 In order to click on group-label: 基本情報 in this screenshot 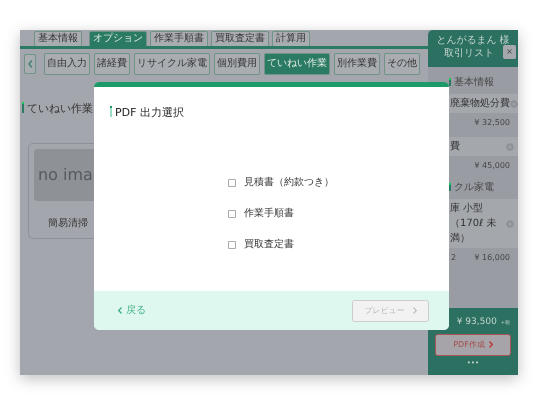, I will do `click(471, 82)`.